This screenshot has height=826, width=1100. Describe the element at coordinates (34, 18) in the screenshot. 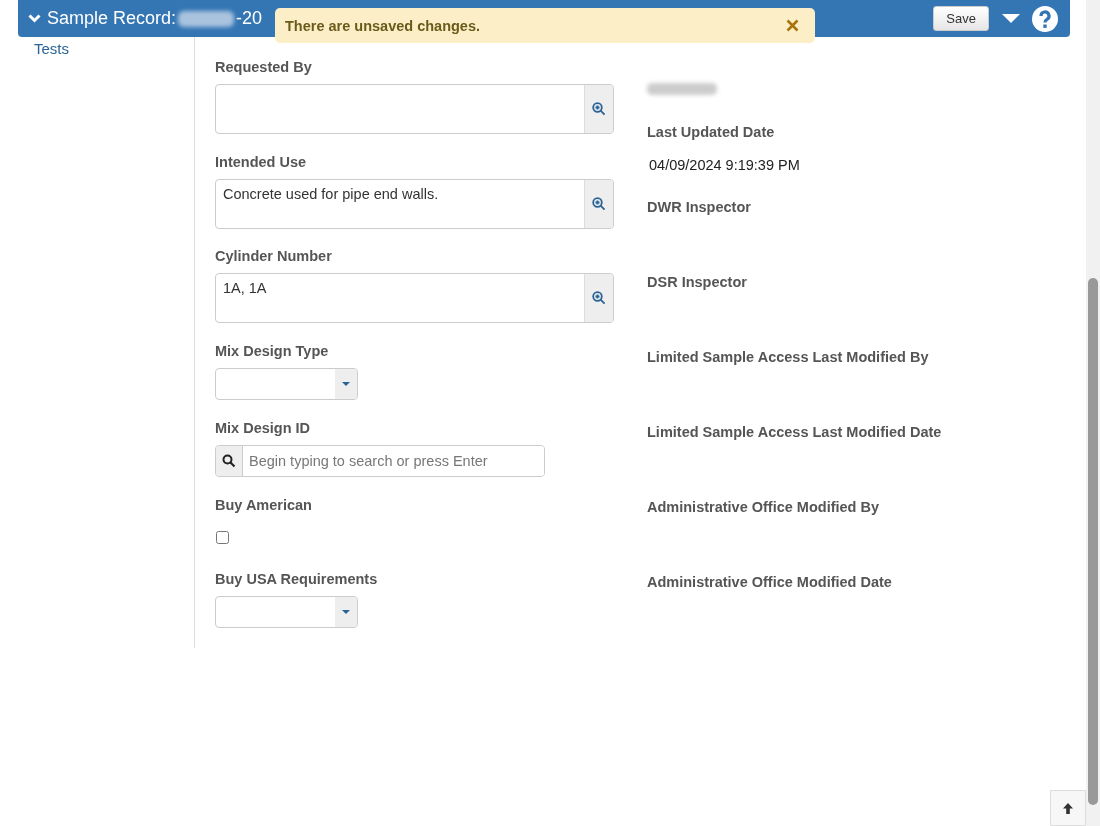

I see `chevron-down-icon` at that location.